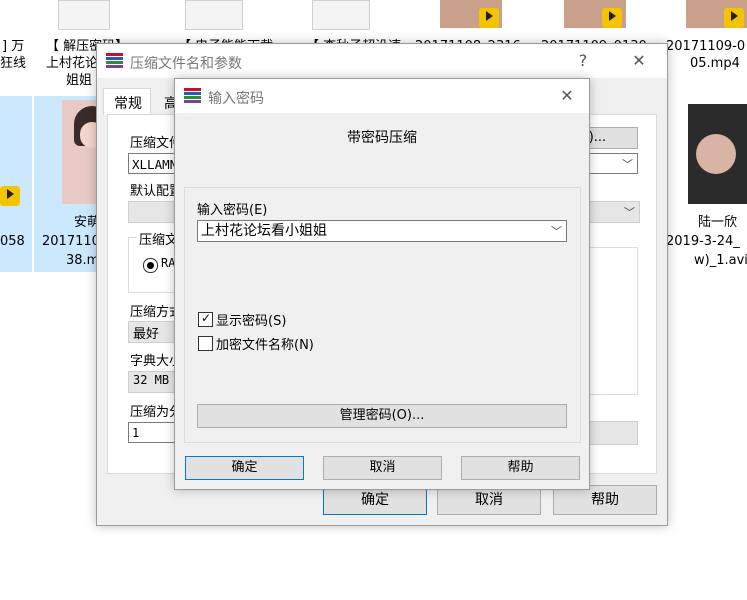 This screenshot has height=600, width=747. I want to click on password-dialog-title: 输入密码, so click(236, 99).